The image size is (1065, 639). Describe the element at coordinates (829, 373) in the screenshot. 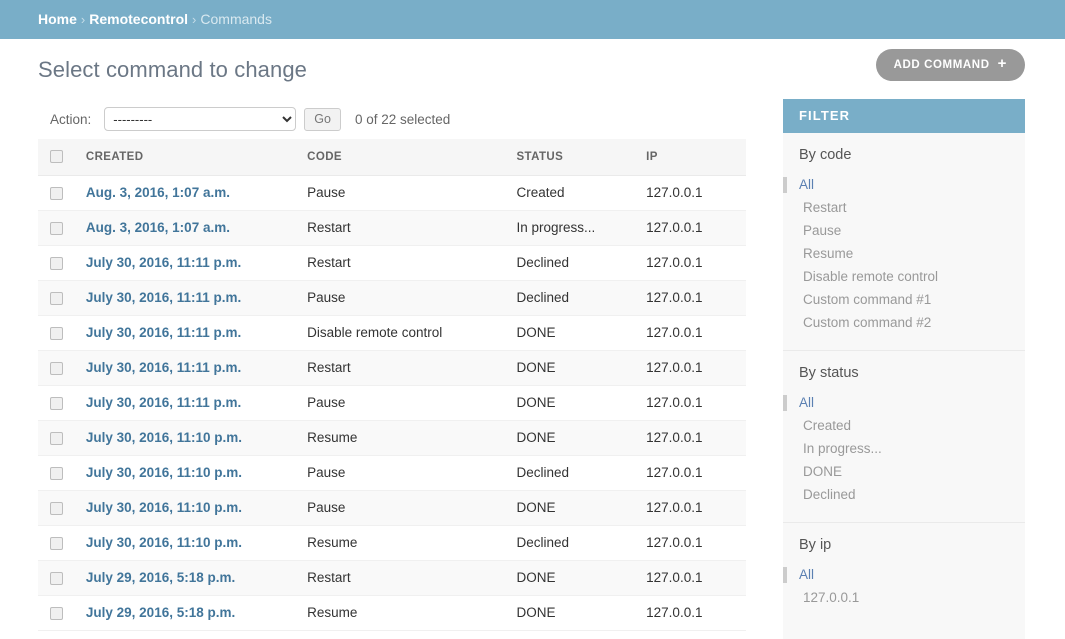

I see `filter-heading: By status` at that location.